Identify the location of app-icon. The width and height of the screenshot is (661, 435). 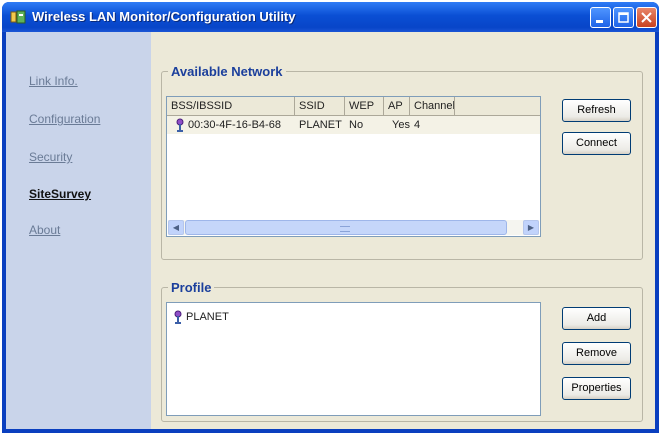
(18, 17).